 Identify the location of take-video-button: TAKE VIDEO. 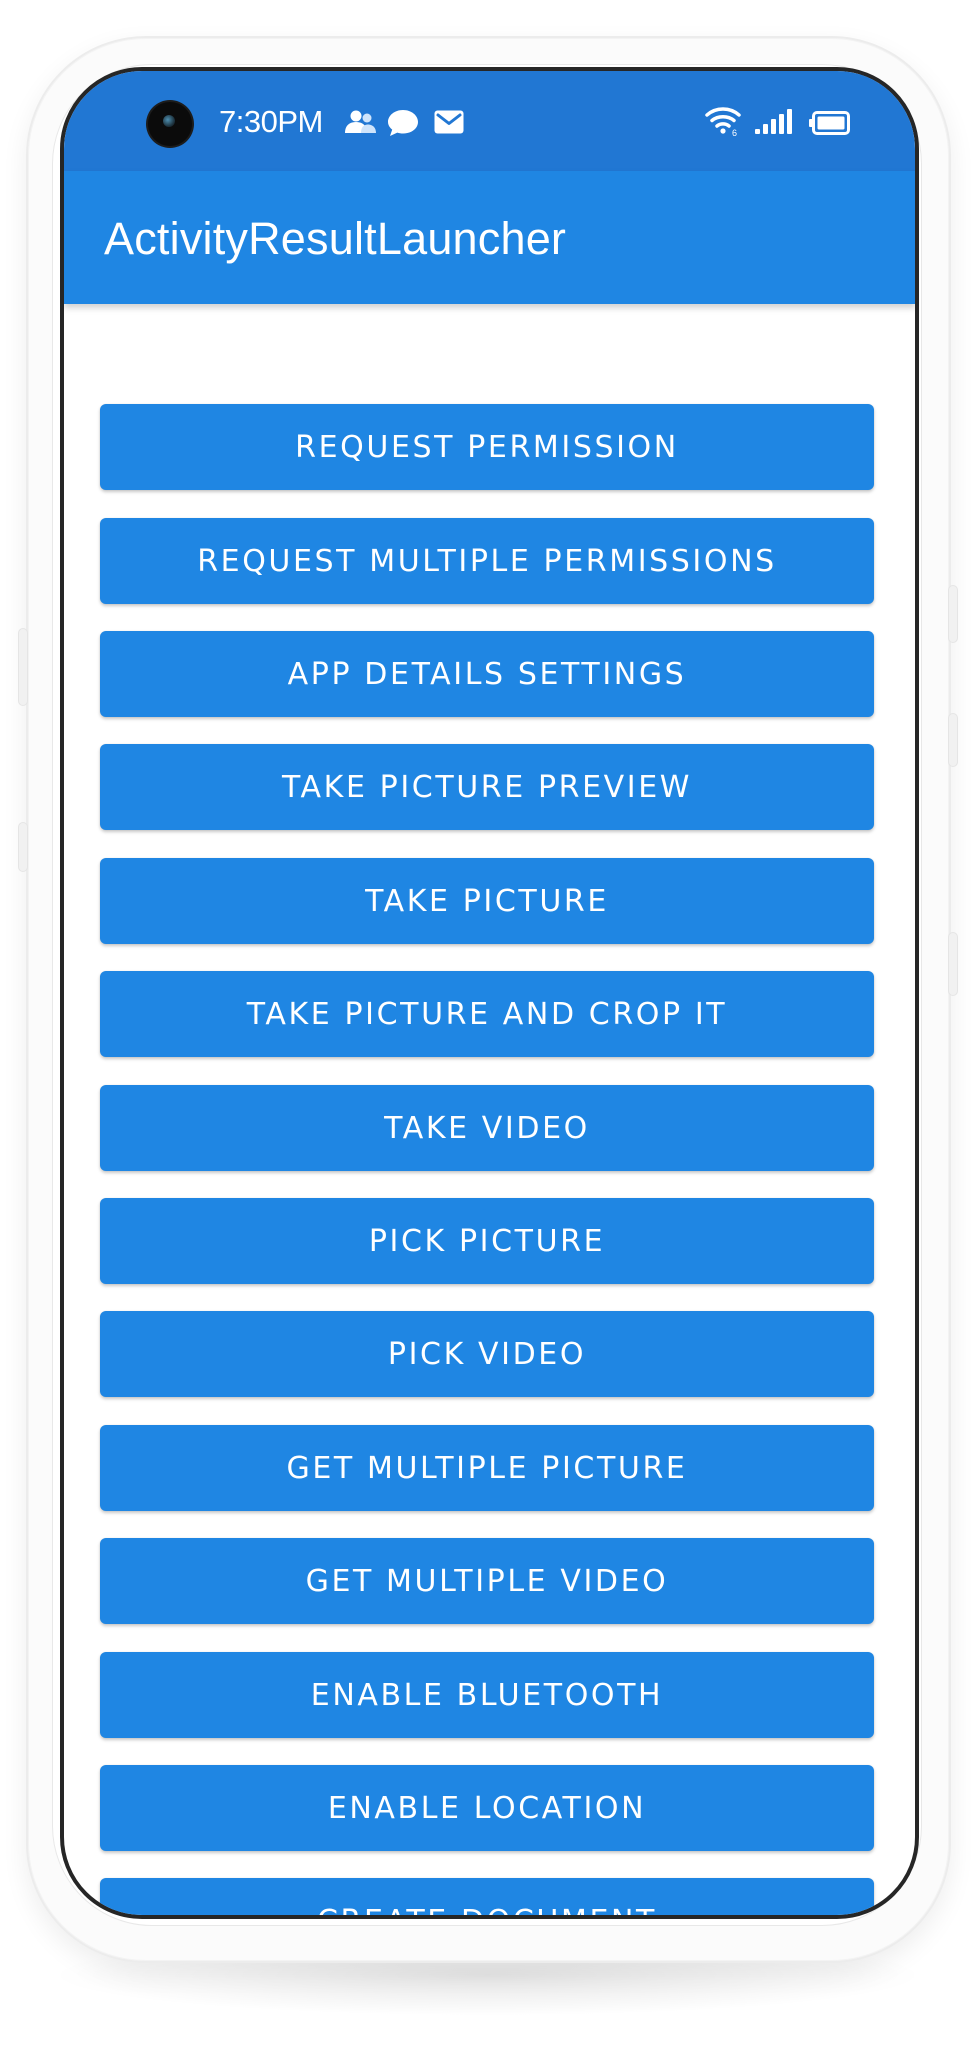
(487, 1128).